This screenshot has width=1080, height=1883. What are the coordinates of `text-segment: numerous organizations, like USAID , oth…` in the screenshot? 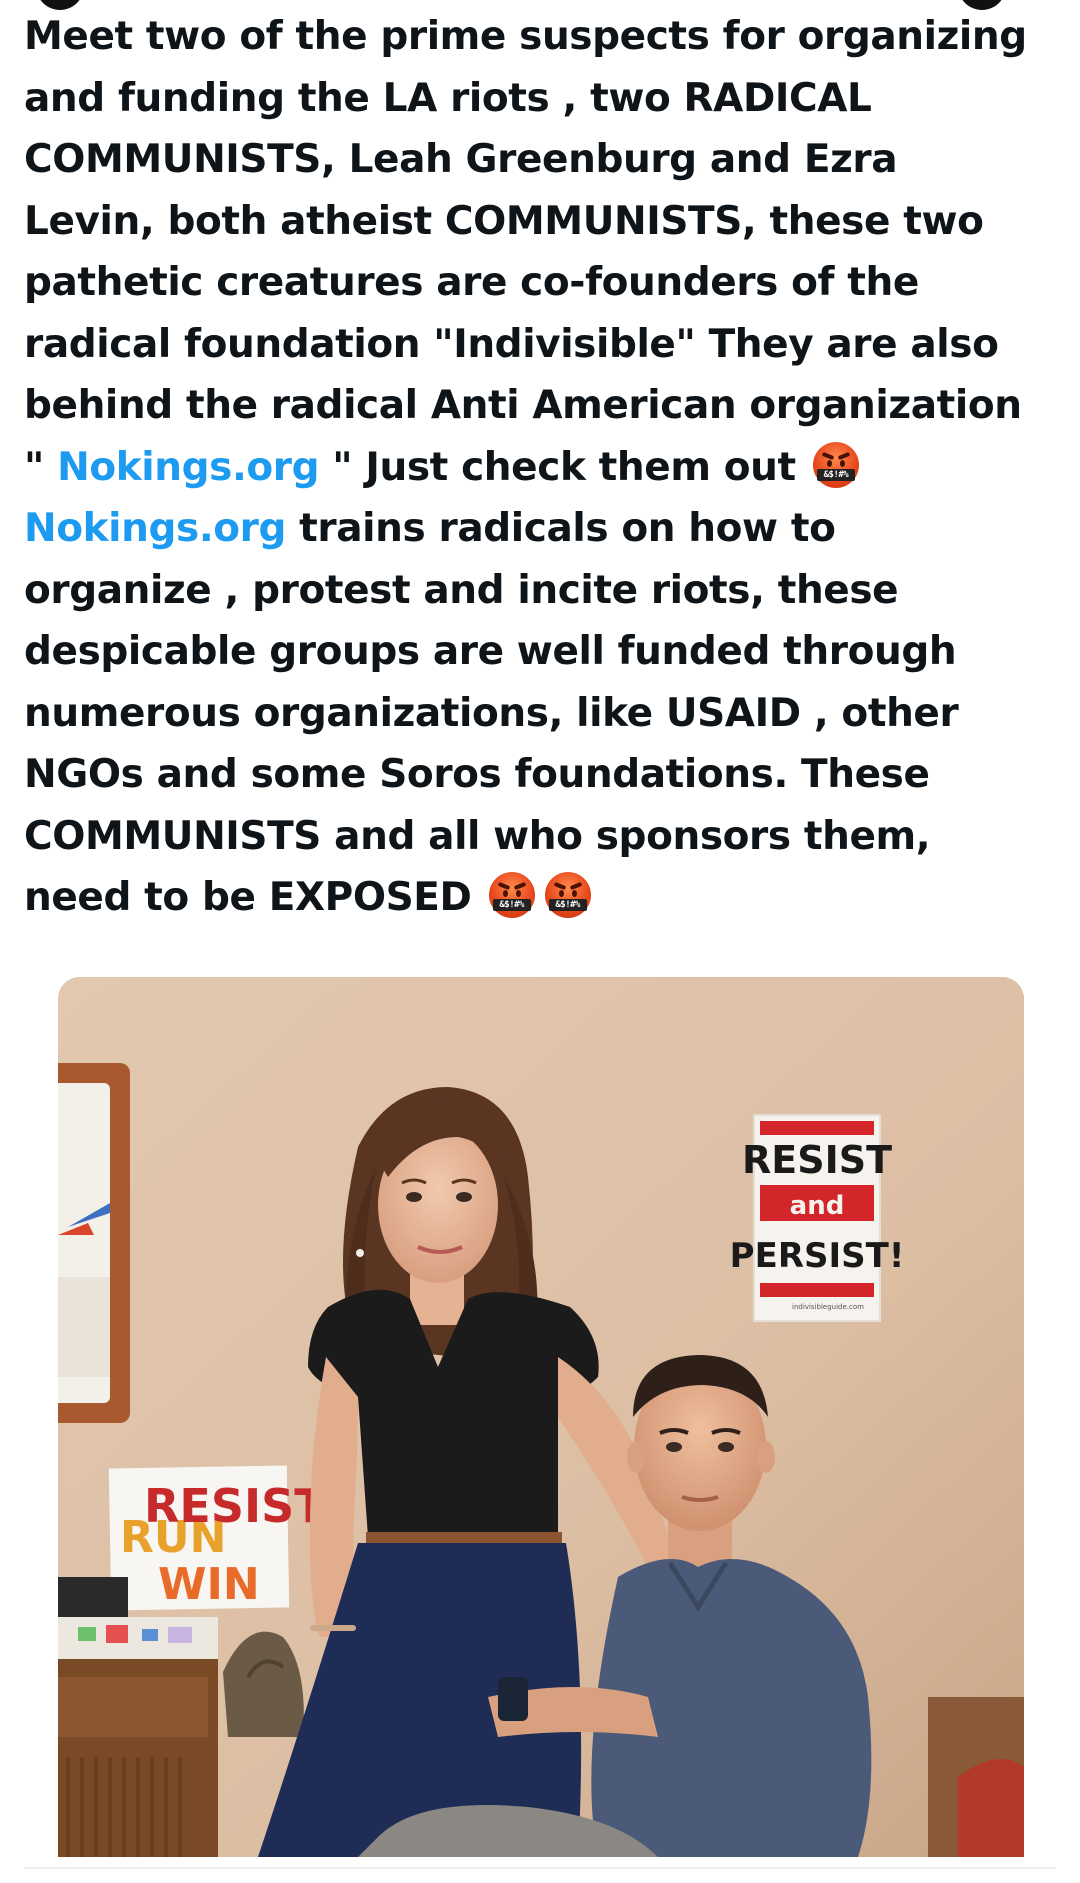 It's located at (491, 713).